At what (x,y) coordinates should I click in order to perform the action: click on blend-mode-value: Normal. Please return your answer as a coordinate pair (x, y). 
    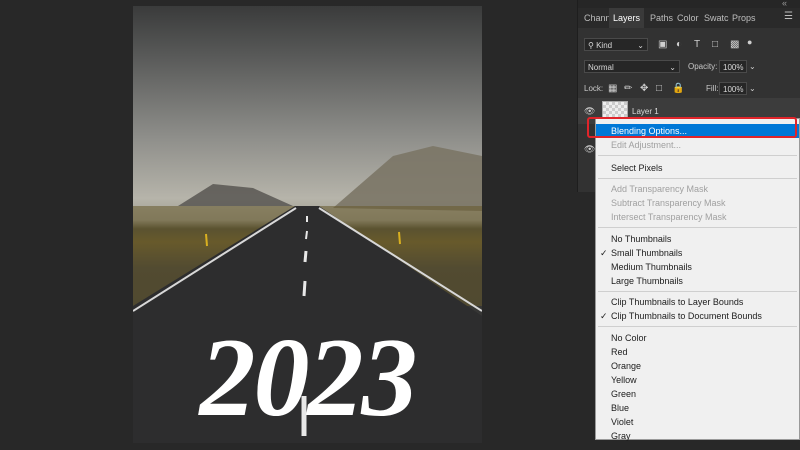
    Looking at the image, I should click on (601, 67).